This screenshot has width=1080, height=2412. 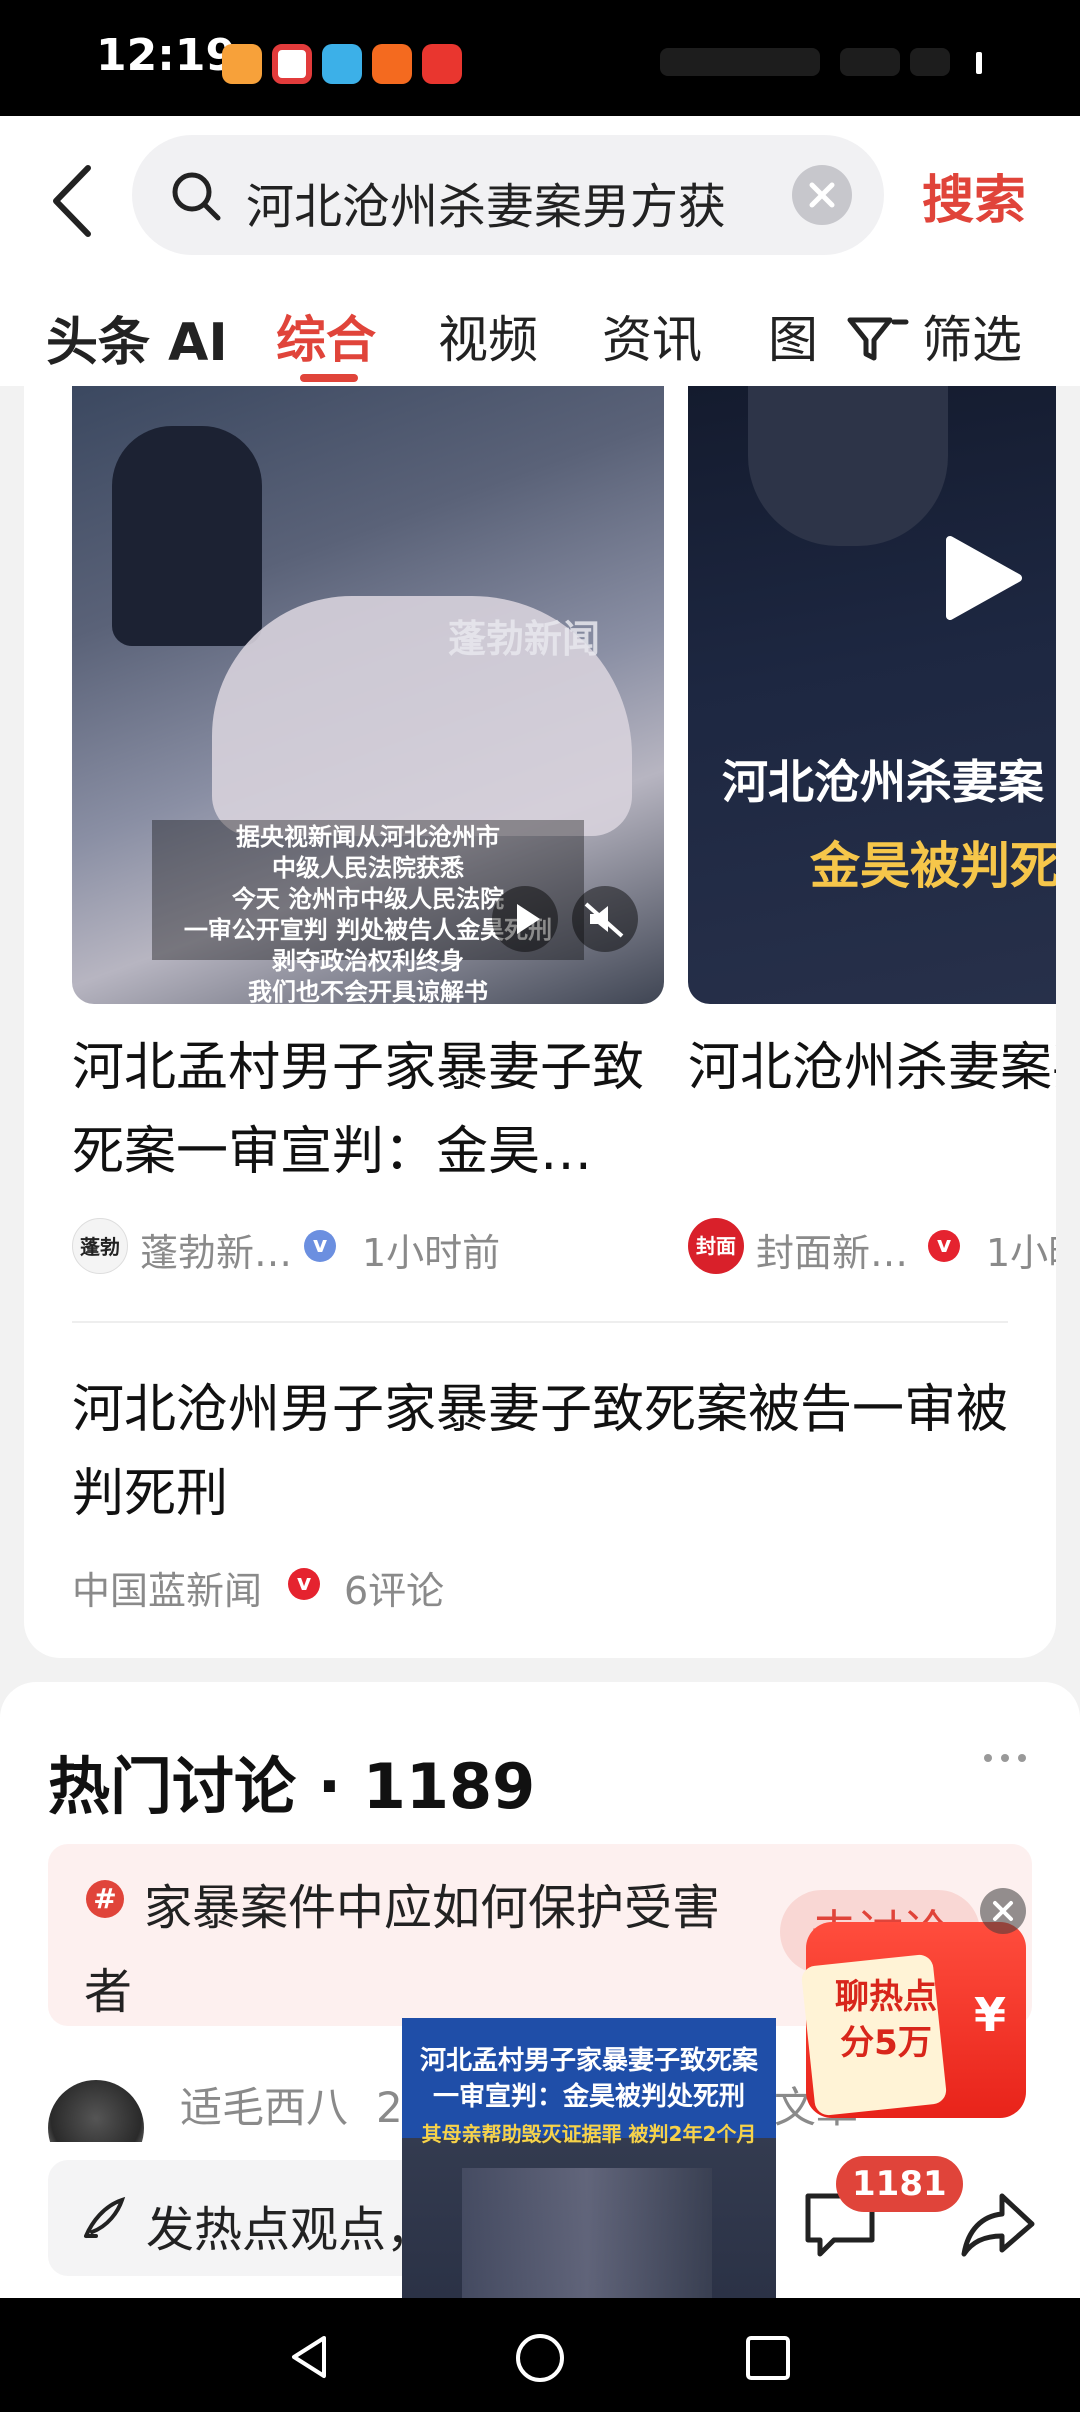 What do you see at coordinates (524, 639) in the screenshot?
I see `watermark-text: 蓬勃新闻` at bounding box center [524, 639].